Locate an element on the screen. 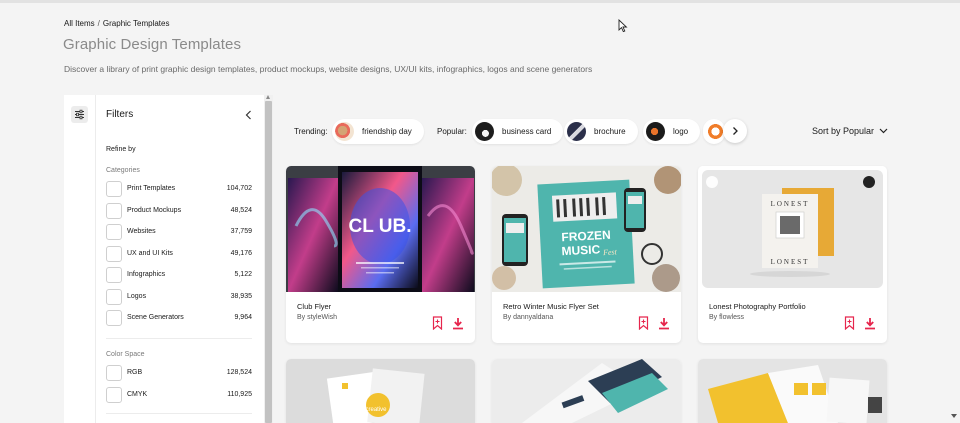 Image resolution: width=960 pixels, height=423 pixels. filter-scene-generators: Scene Generators 9,964 is located at coordinates (179, 318).